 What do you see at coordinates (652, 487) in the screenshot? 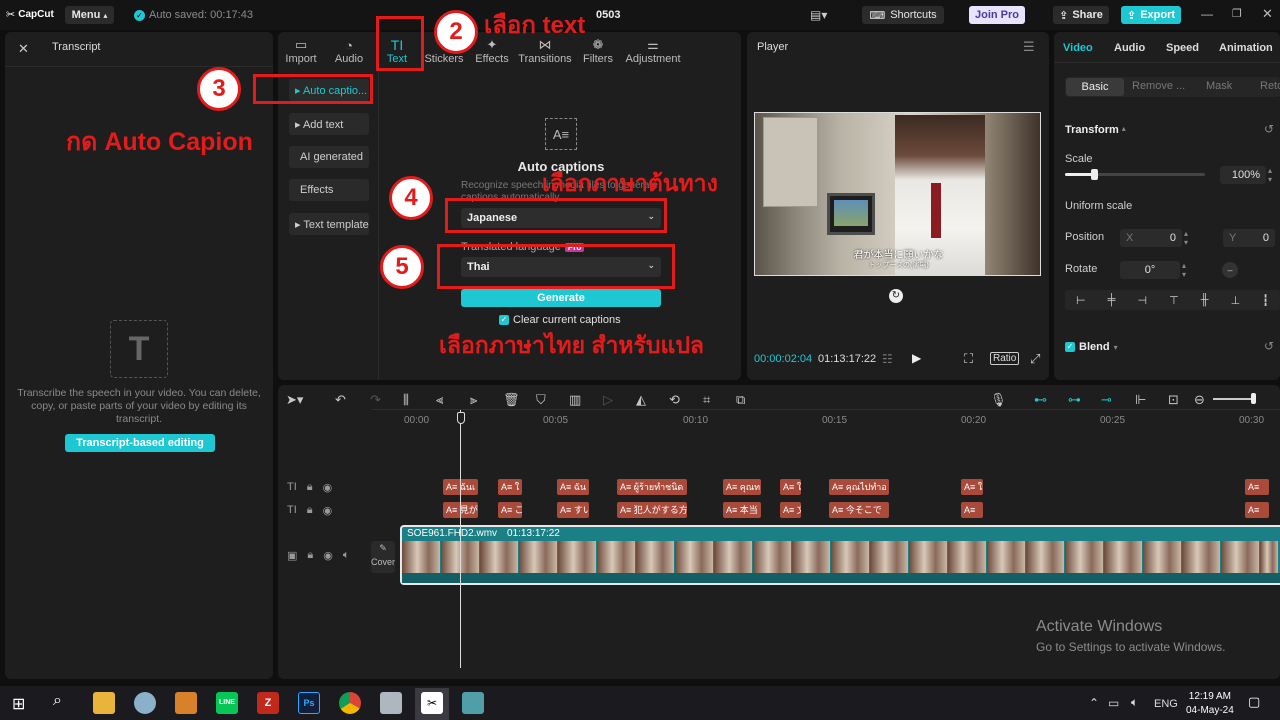
I see `caption-clip: A≡ ผู้ร้ายทำชนิด` at bounding box center [652, 487].